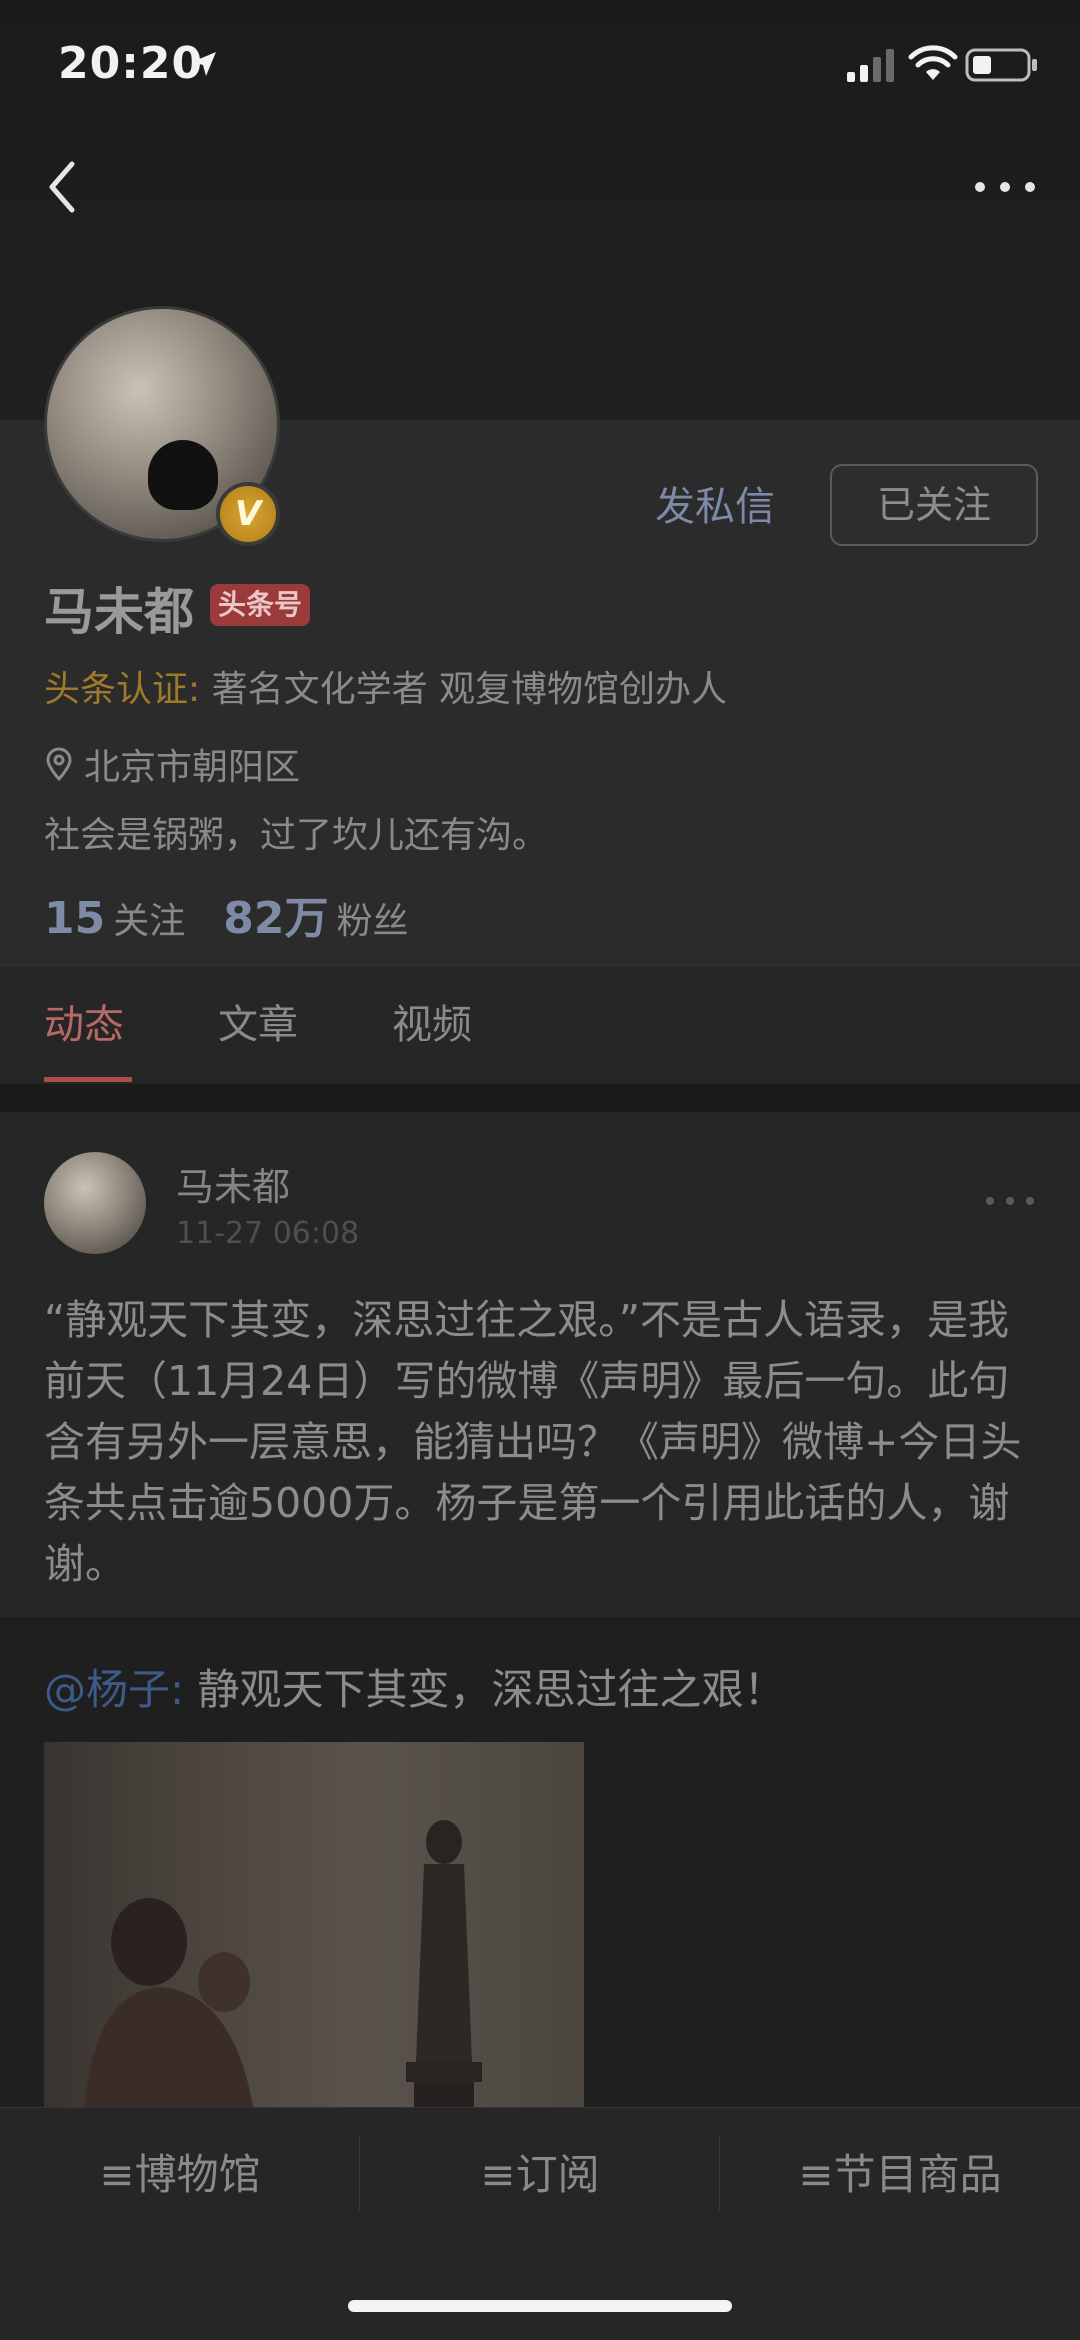 The width and height of the screenshot is (1080, 2340). I want to click on menu-programs-products: ≡节目商品, so click(900, 2175).